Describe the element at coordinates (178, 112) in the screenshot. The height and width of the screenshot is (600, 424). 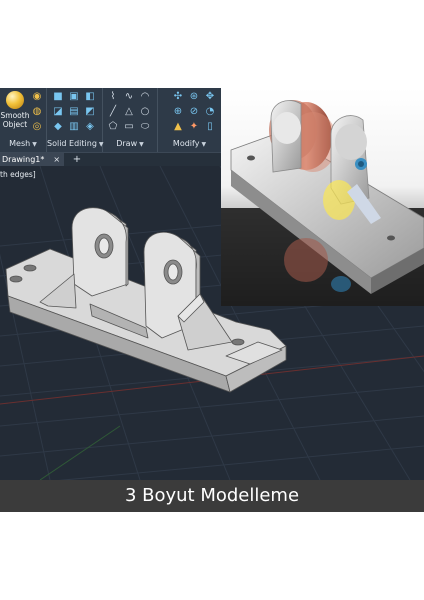
I see `3d-array-icon: ⊕` at that location.